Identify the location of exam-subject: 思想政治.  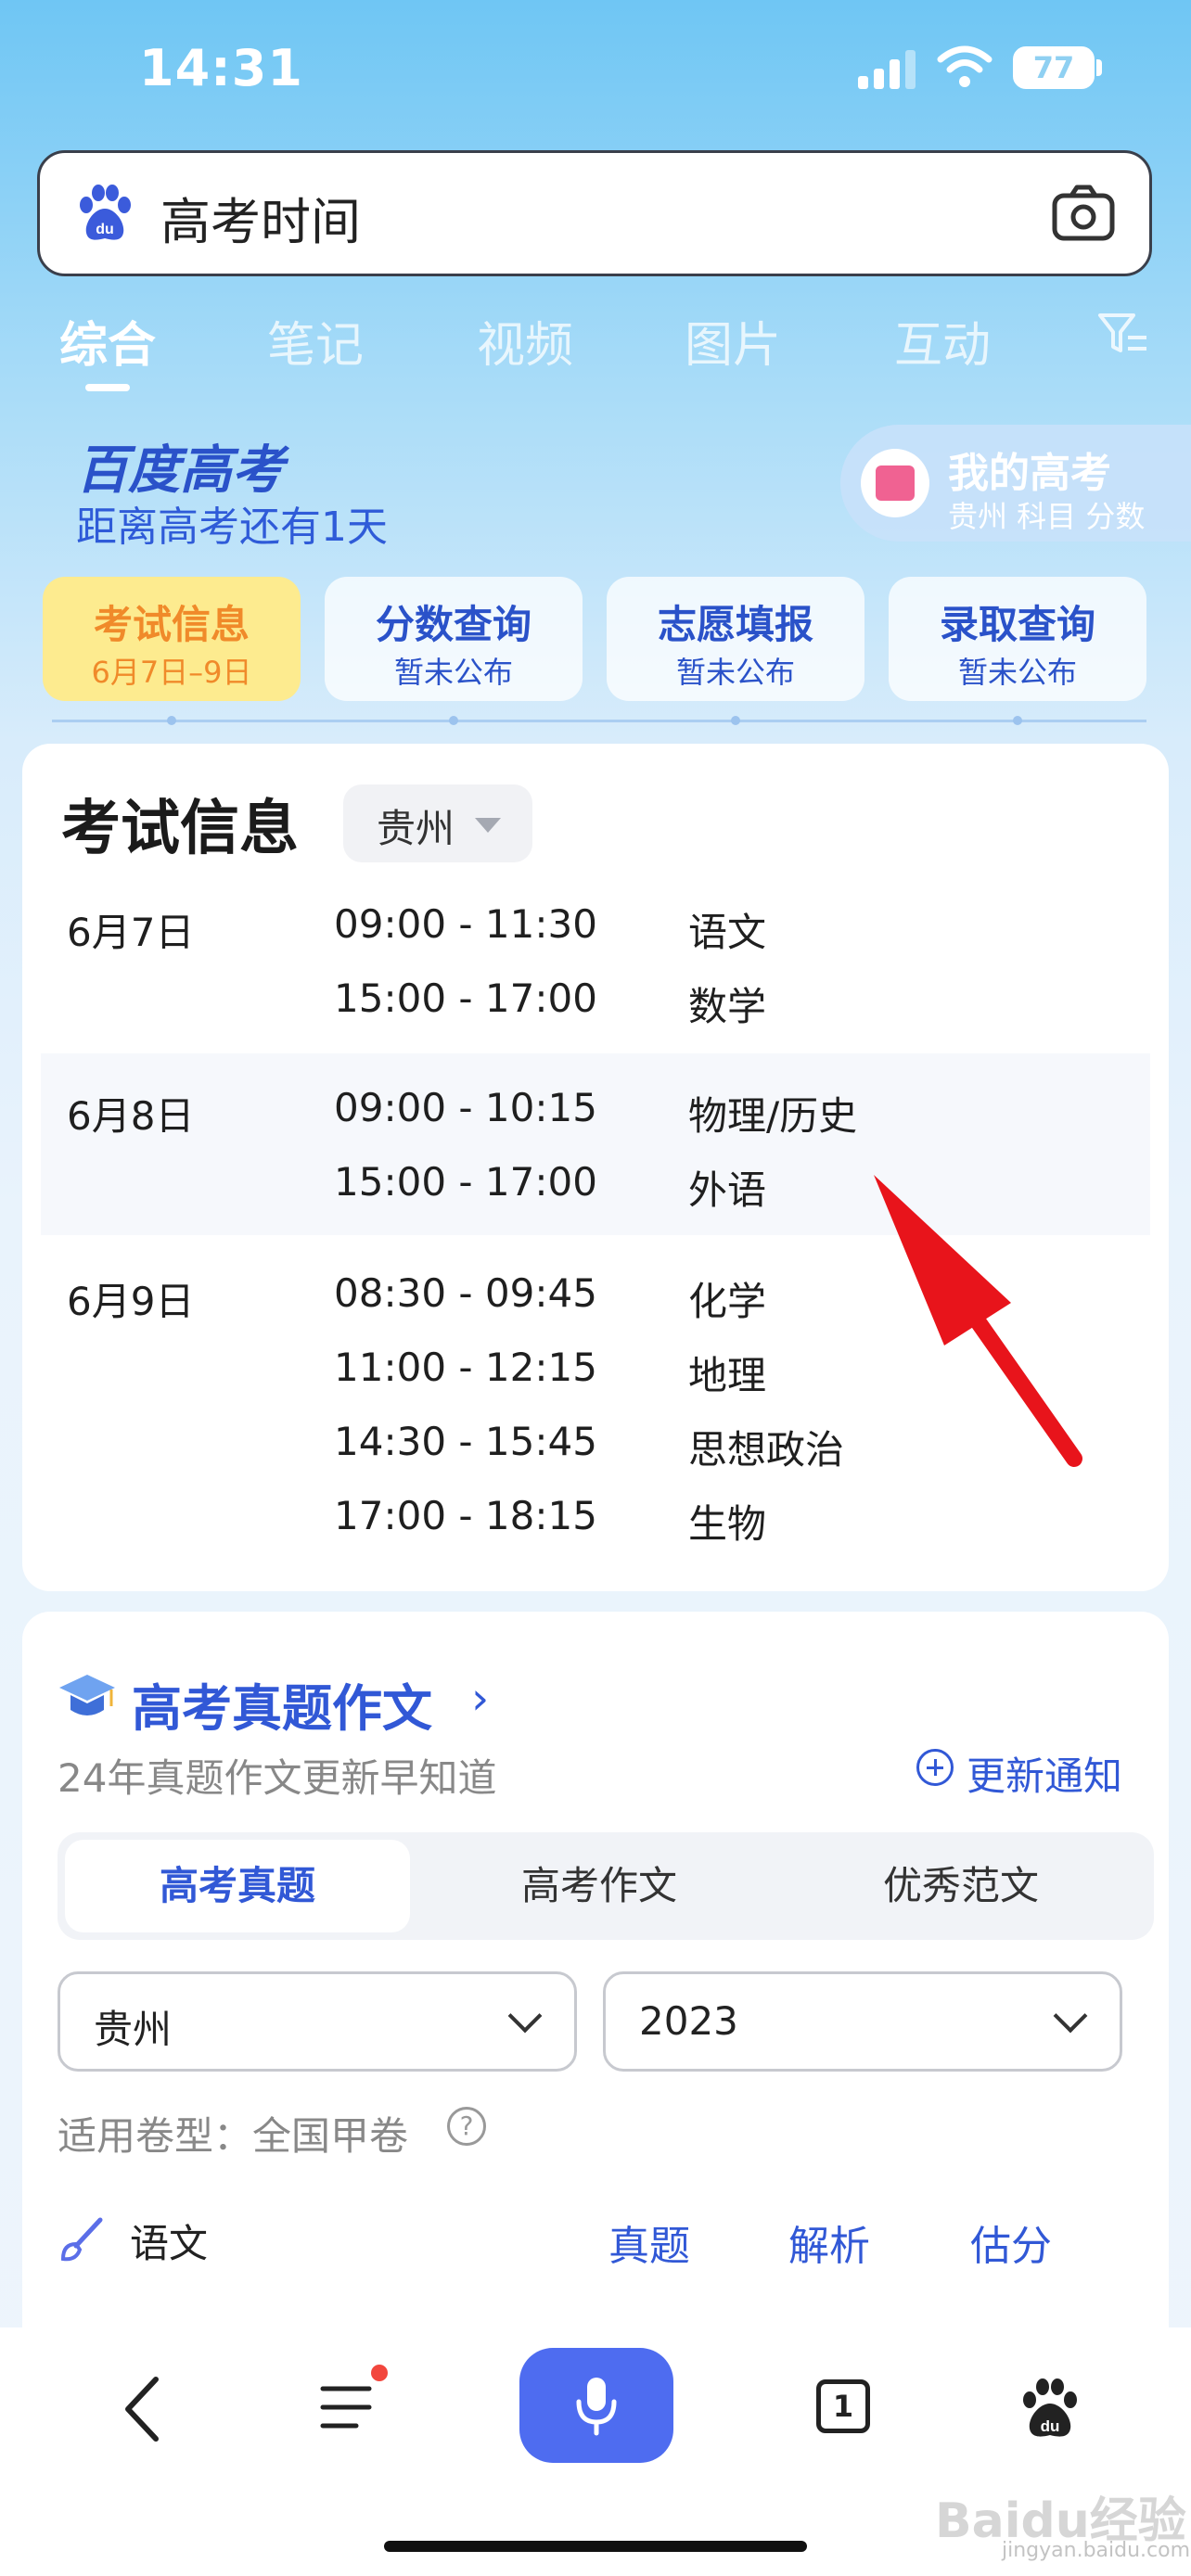
(766, 1450).